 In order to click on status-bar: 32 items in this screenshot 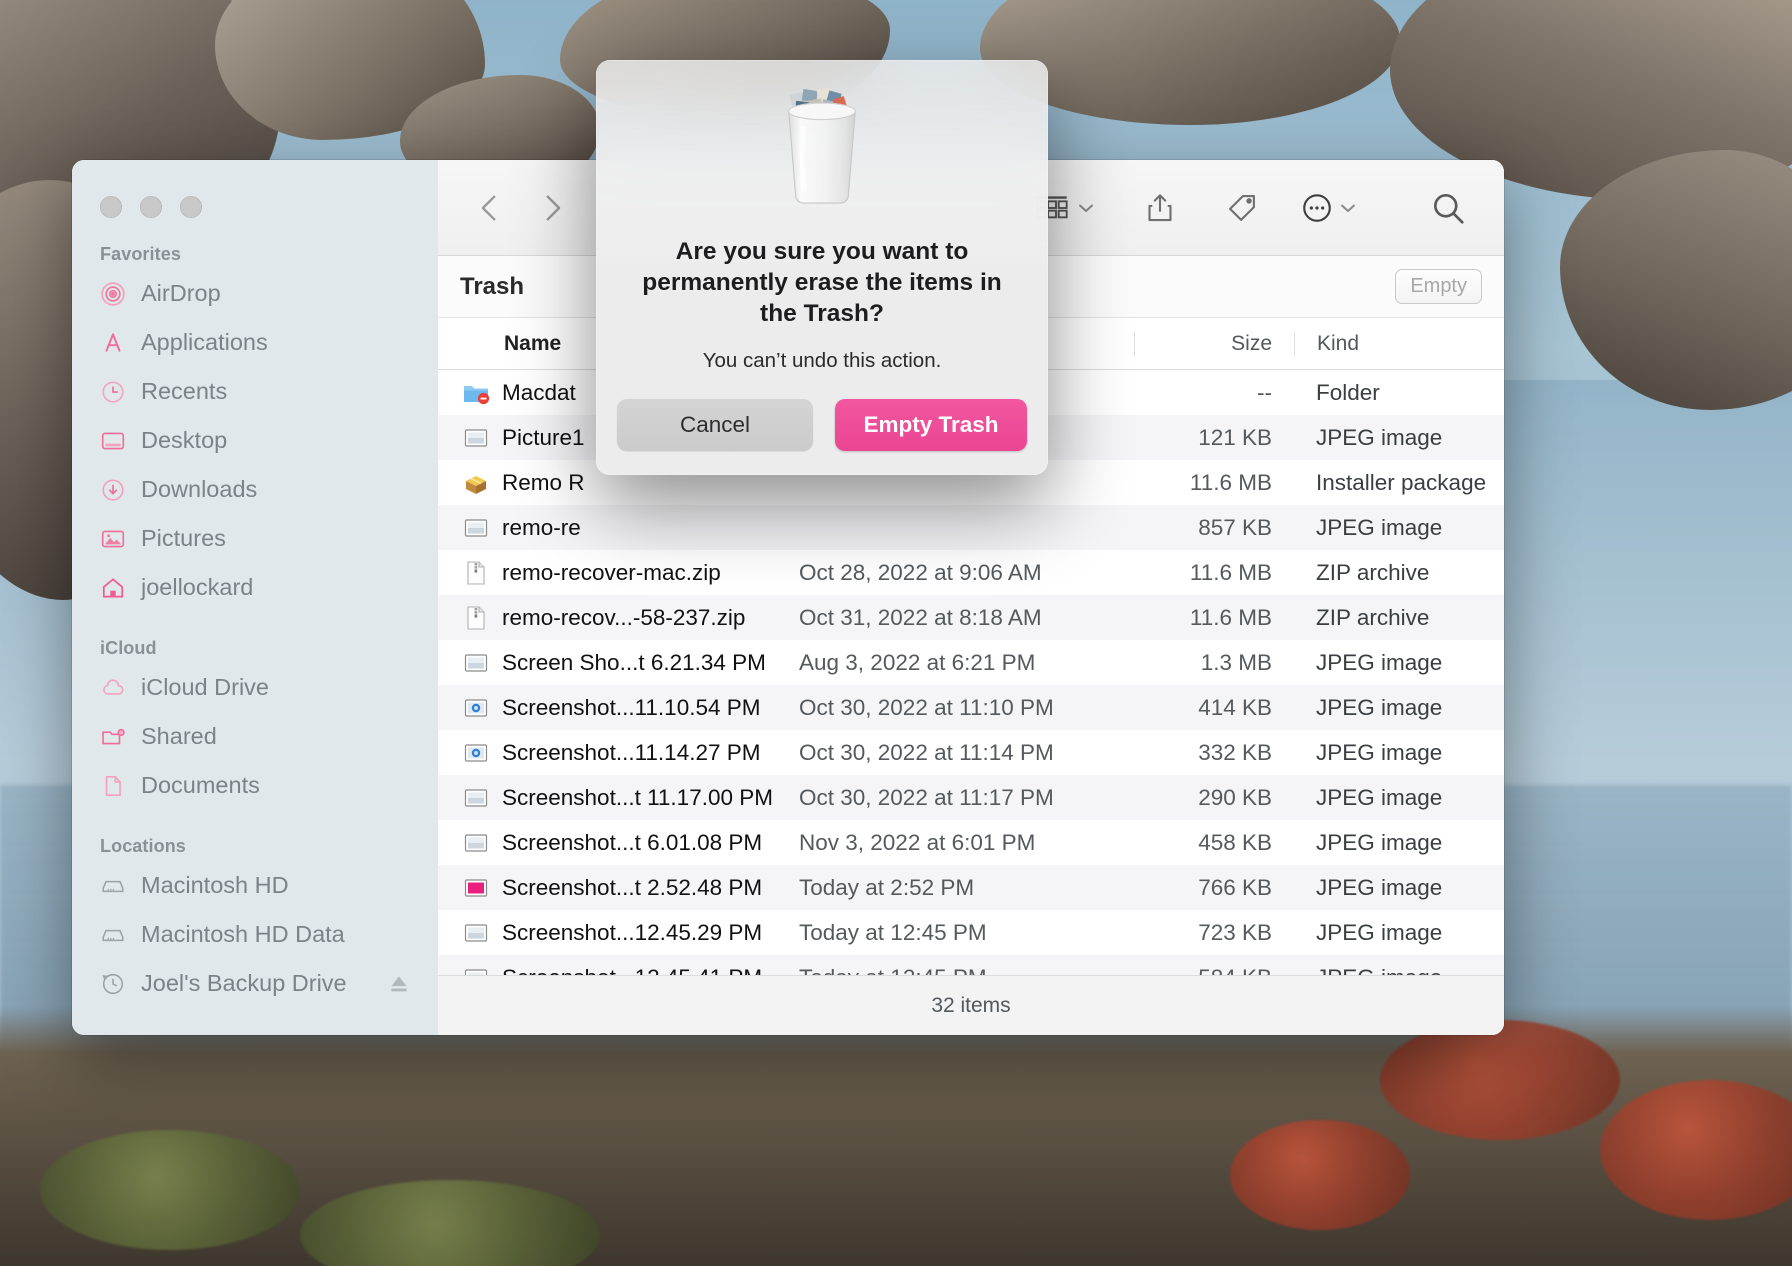, I will do `click(971, 1005)`.